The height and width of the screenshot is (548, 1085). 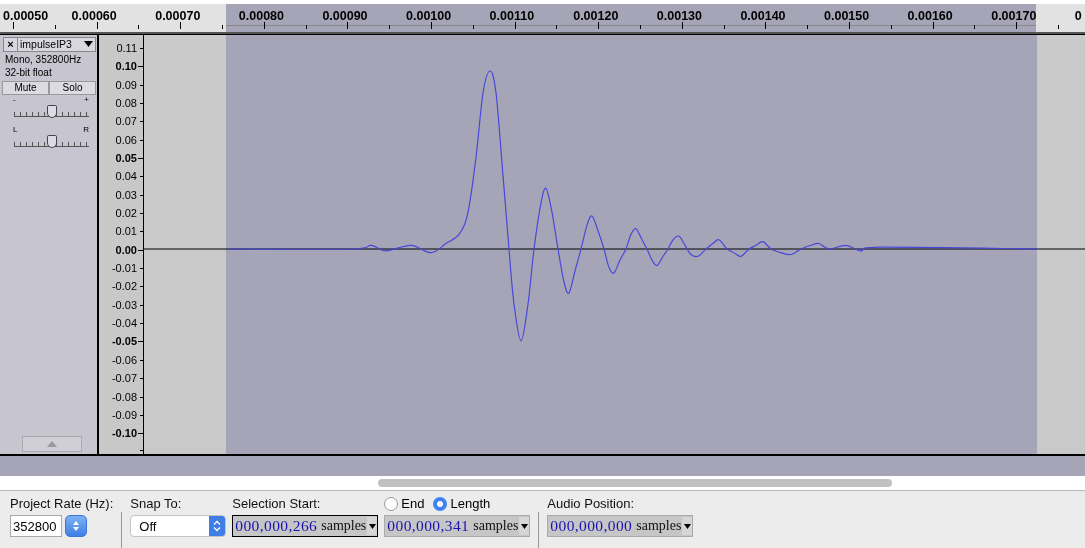 I want to click on amplitude-label: 0.00, so click(x=126, y=249).